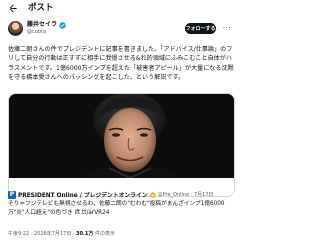 This screenshot has height=250, width=320. I want to click on president-logo-icon: P, so click(12, 194).